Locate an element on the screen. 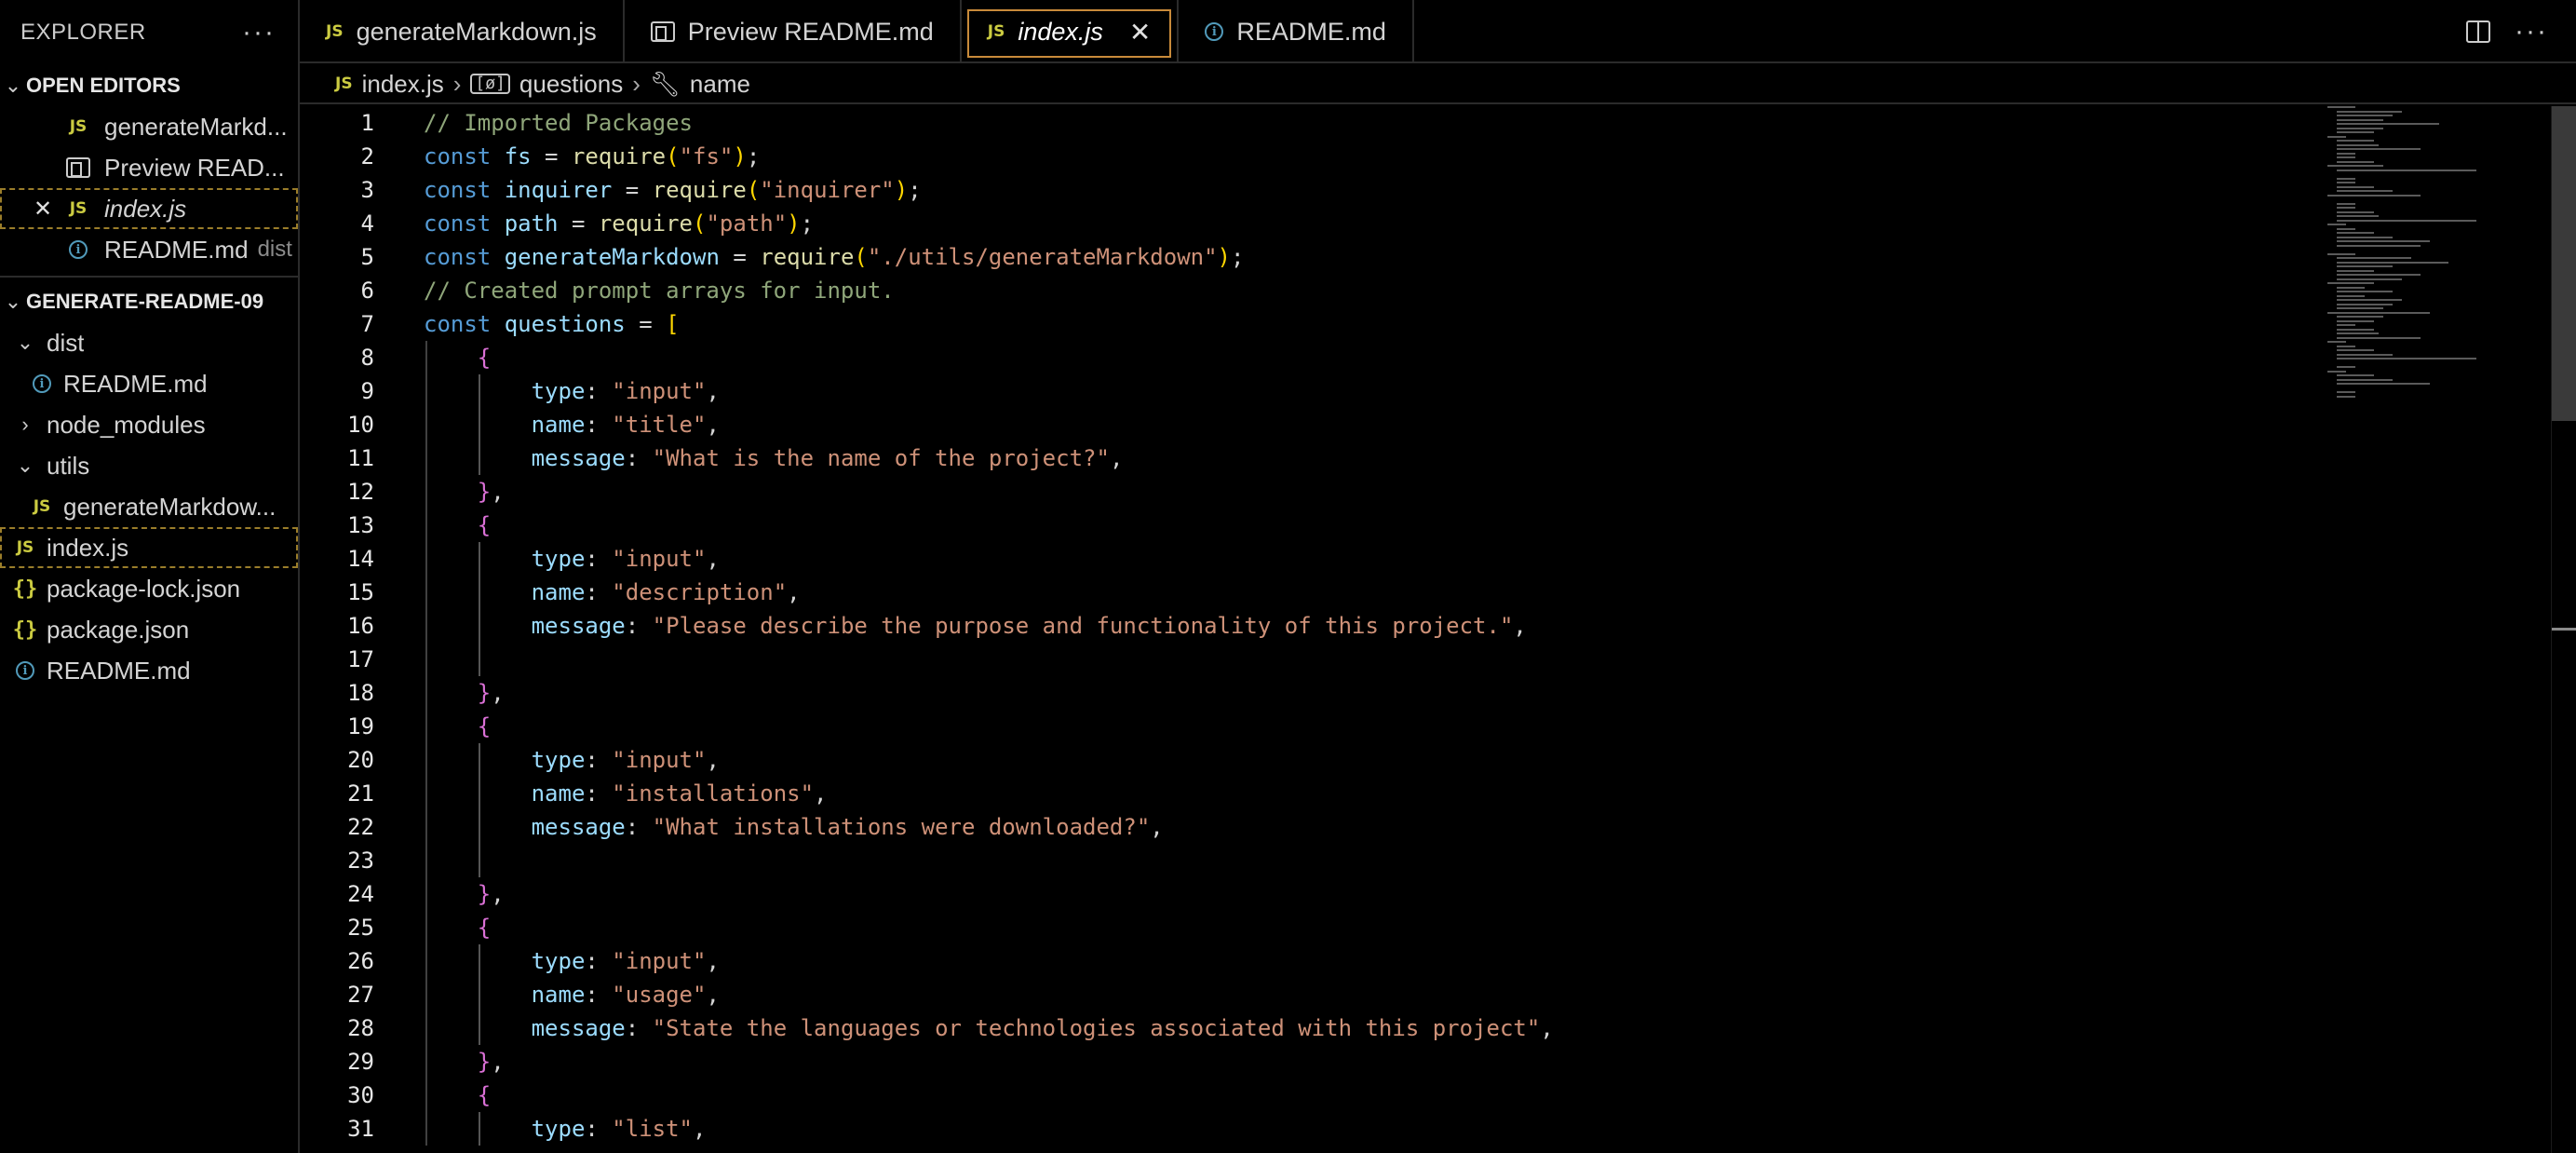 This screenshot has width=2576, height=1153. minimap is located at coordinates (2439, 255).